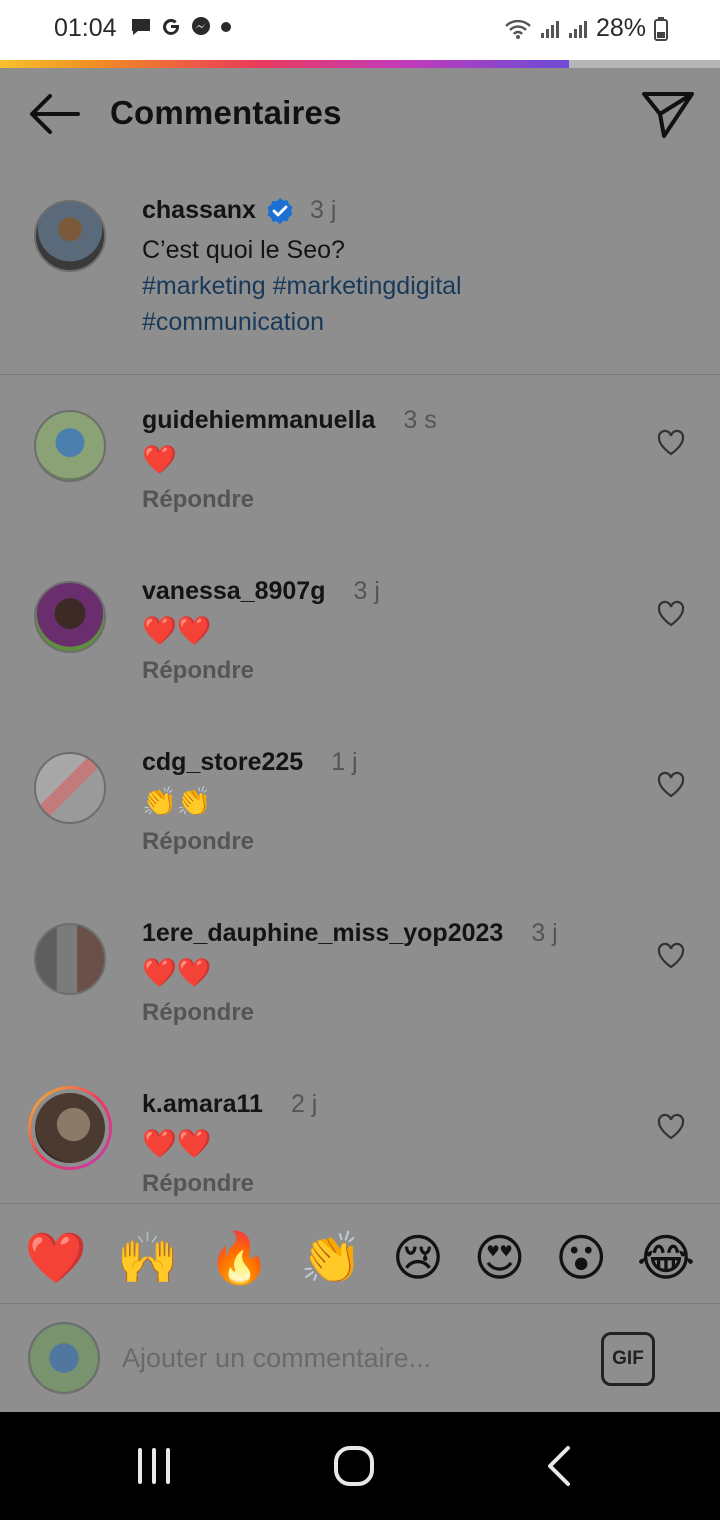 This screenshot has width=720, height=1520. Describe the element at coordinates (154, 1466) in the screenshot. I see `recent-apps-icon` at that location.